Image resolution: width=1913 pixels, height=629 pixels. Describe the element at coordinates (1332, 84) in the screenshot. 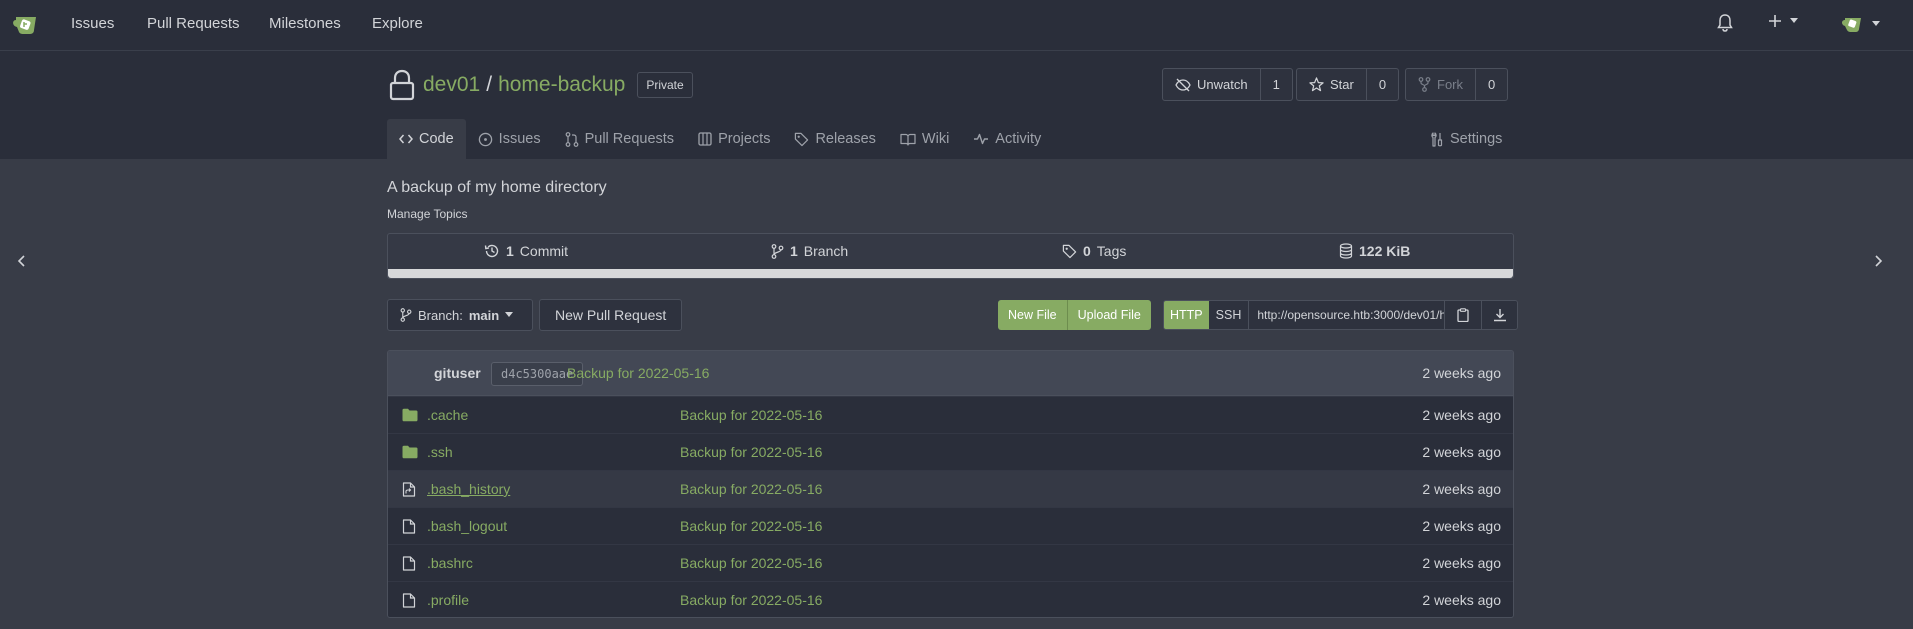

I see `star-button: Star` at that location.